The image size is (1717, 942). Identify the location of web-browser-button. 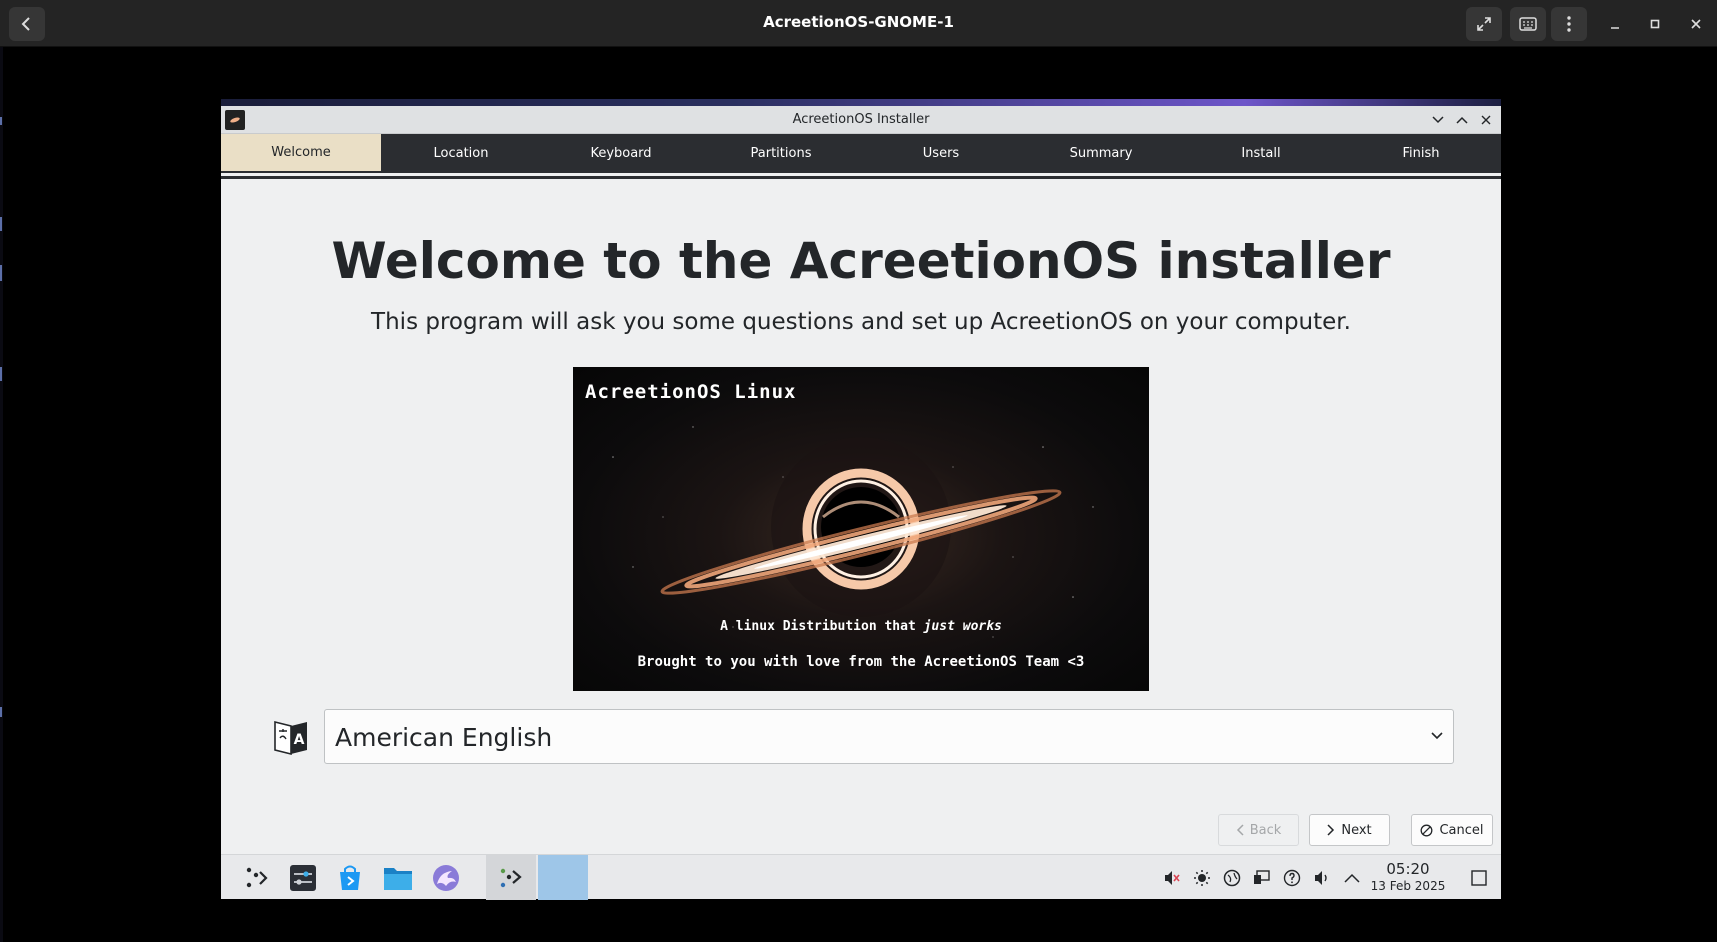
(446, 878).